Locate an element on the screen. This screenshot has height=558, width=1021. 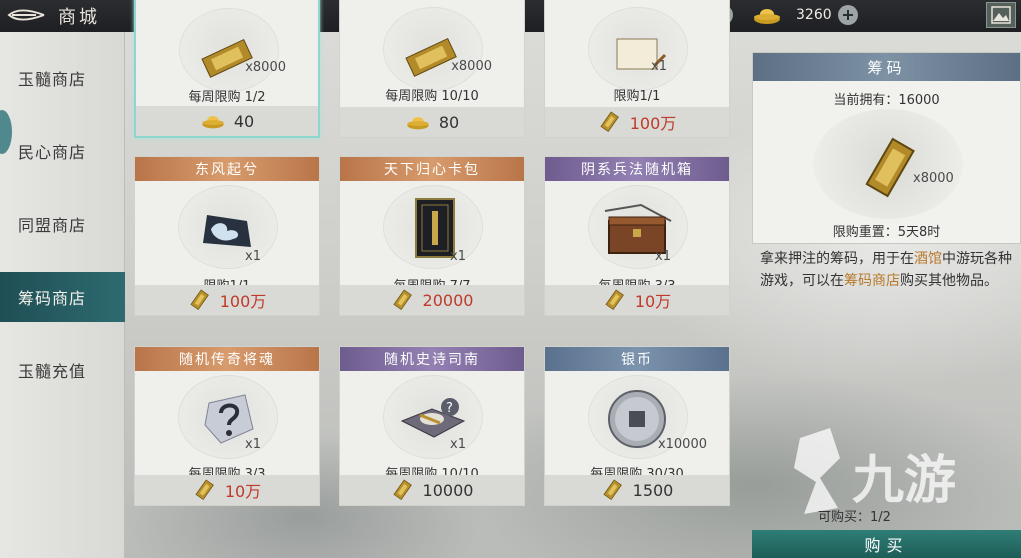
ingot-currency: 3260 is located at coordinates (805, 15).